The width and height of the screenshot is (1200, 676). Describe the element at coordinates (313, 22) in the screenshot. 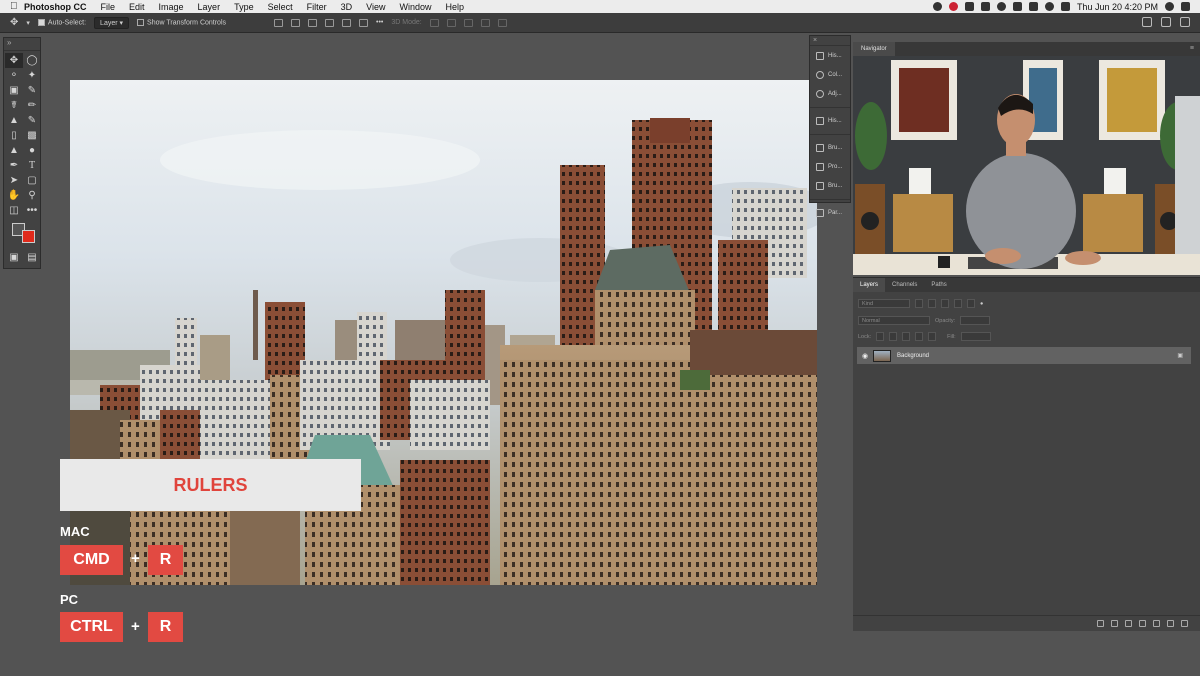

I see `align-bottom-icon` at that location.